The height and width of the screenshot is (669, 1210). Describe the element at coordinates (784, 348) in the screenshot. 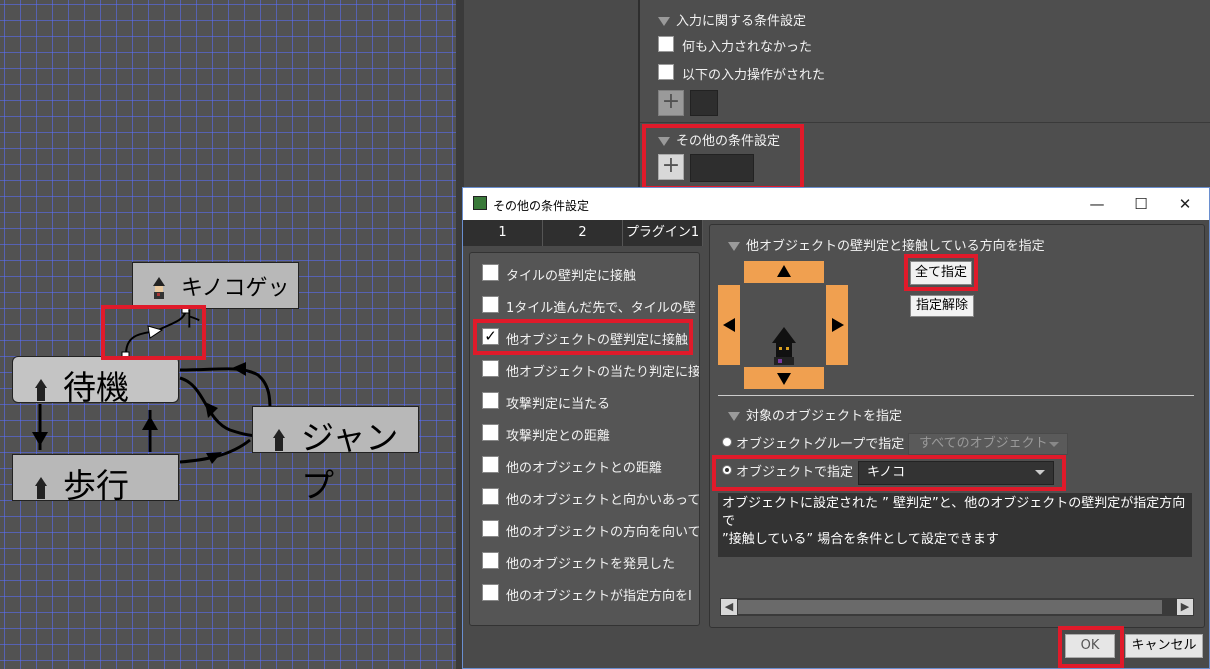

I see `character-sprite` at that location.